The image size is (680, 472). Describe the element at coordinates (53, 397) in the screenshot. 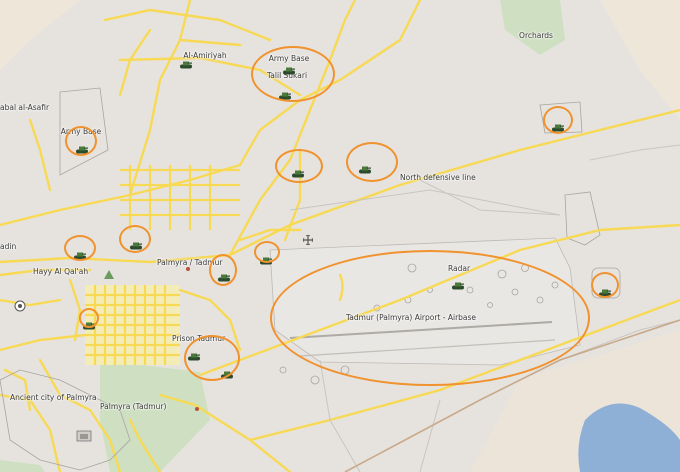

I see `label-ancient-city: Ancient city of Palmyra` at that location.